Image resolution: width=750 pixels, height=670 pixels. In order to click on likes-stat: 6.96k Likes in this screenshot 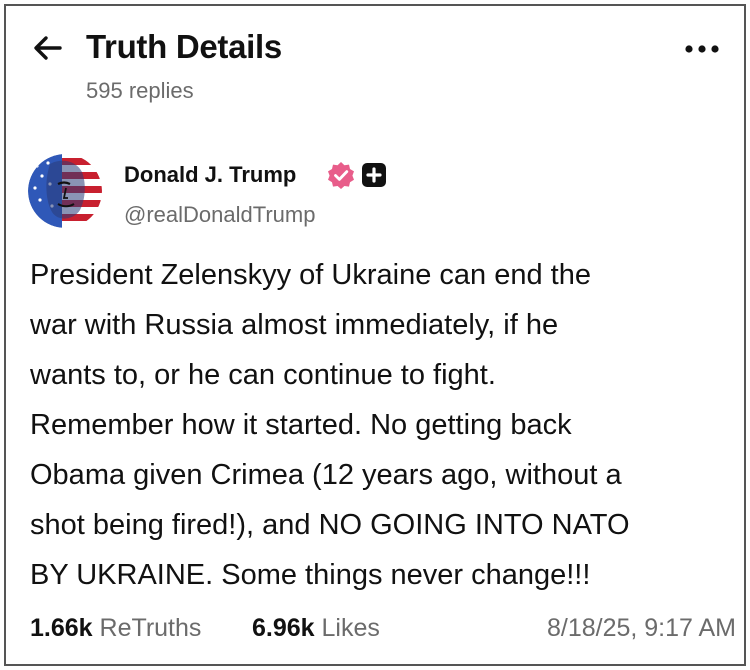, I will do `click(316, 628)`.